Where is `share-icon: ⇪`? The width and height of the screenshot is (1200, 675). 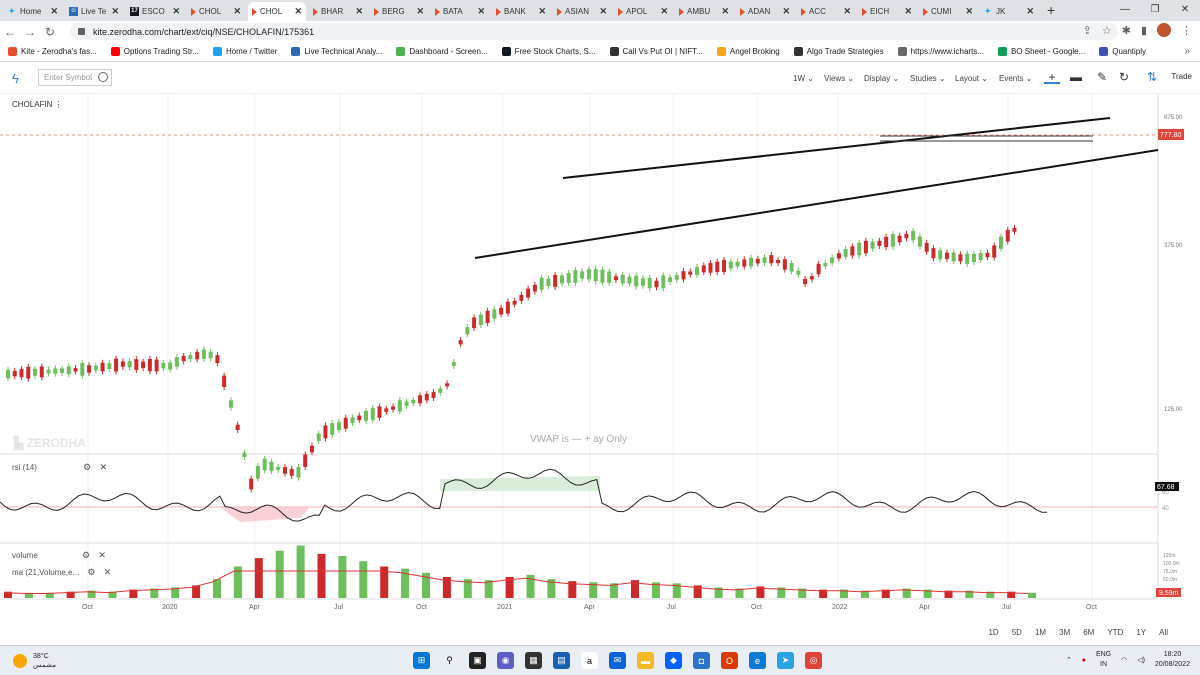
share-icon: ⇪ is located at coordinates (1087, 30).